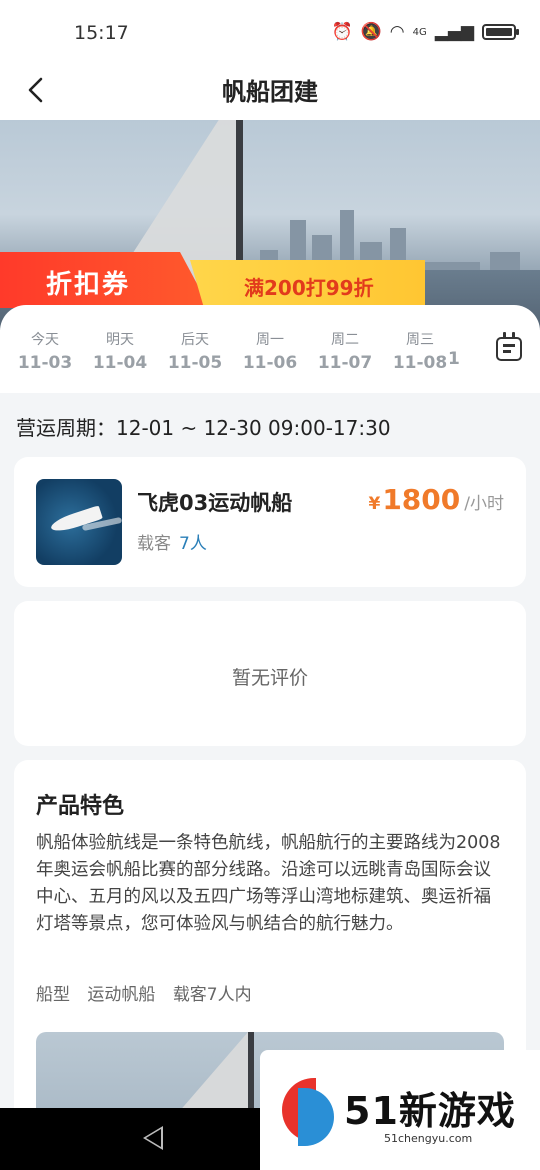  Describe the element at coordinates (215, 503) in the screenshot. I see `boat-name: 飞虎03运动帆船` at that location.